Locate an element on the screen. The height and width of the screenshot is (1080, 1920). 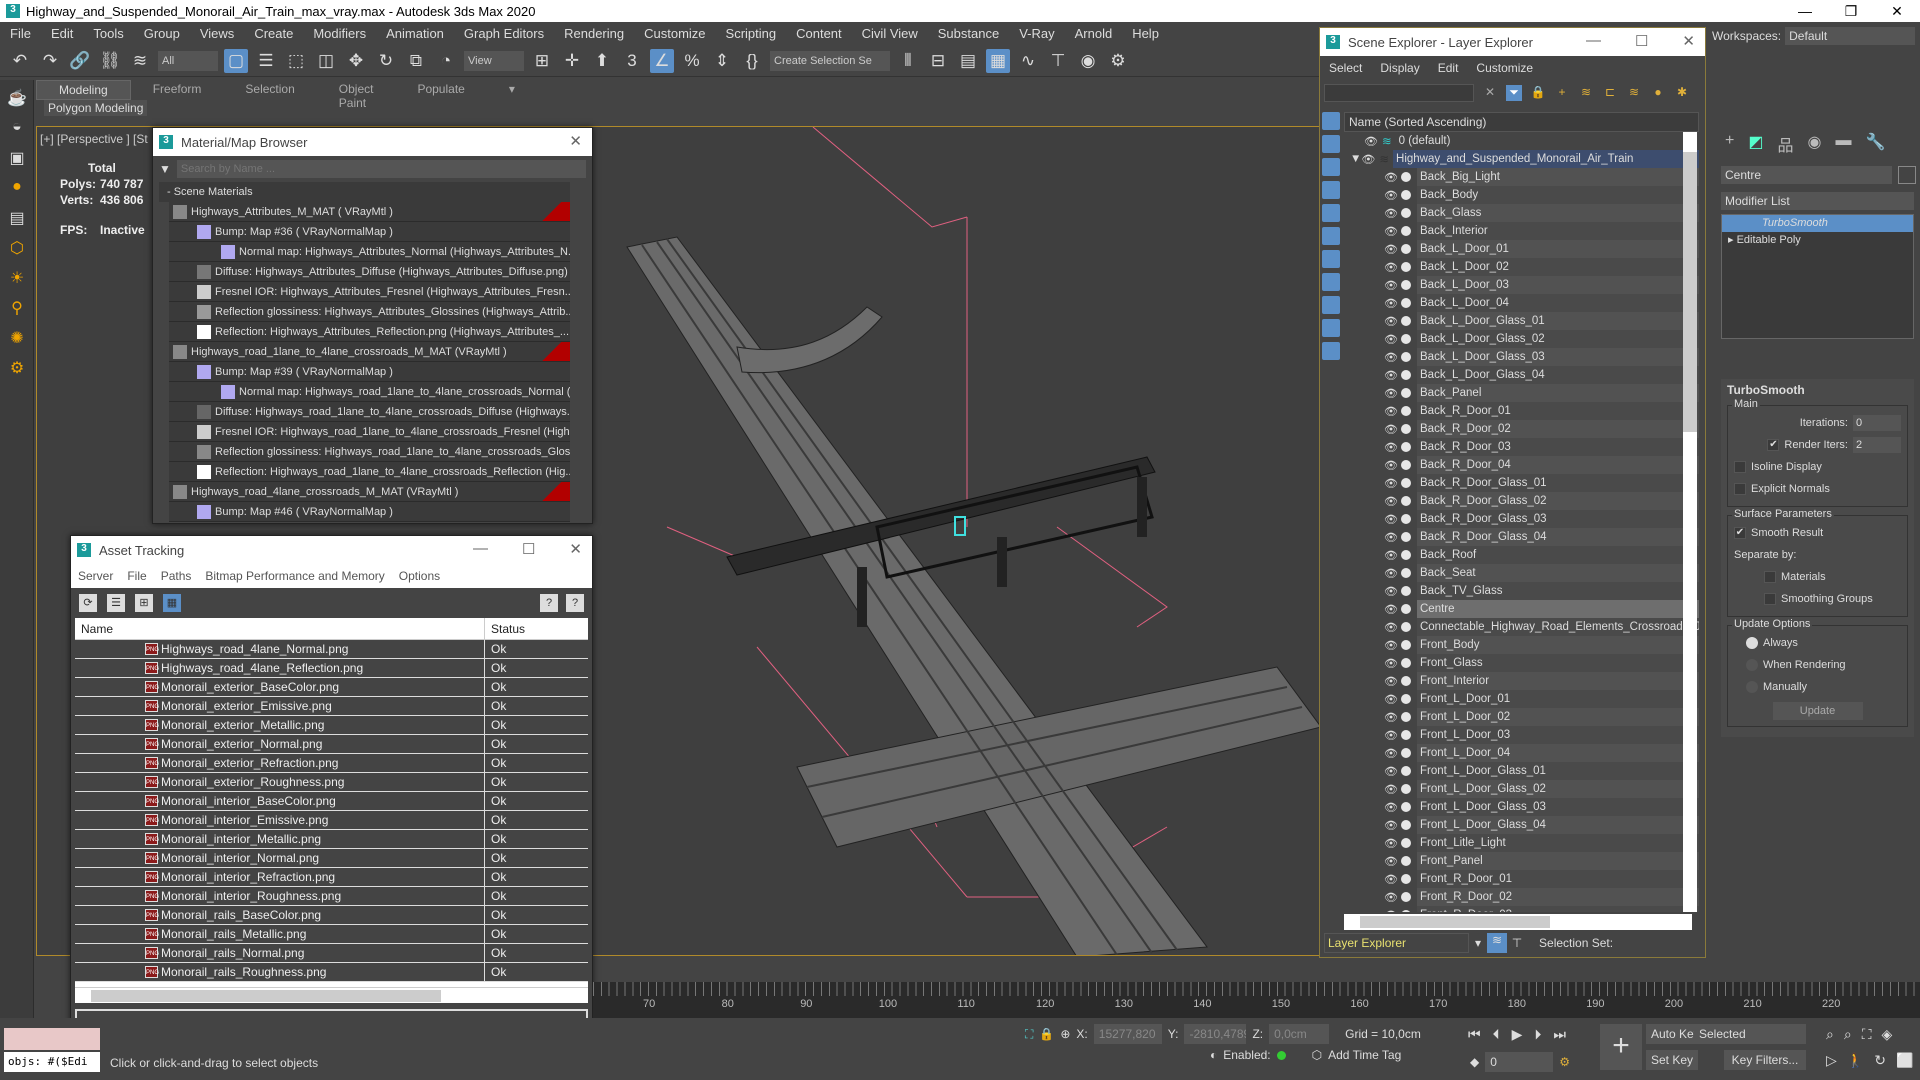
bind-spacewarp-icon: ≋ is located at coordinates (140, 61).